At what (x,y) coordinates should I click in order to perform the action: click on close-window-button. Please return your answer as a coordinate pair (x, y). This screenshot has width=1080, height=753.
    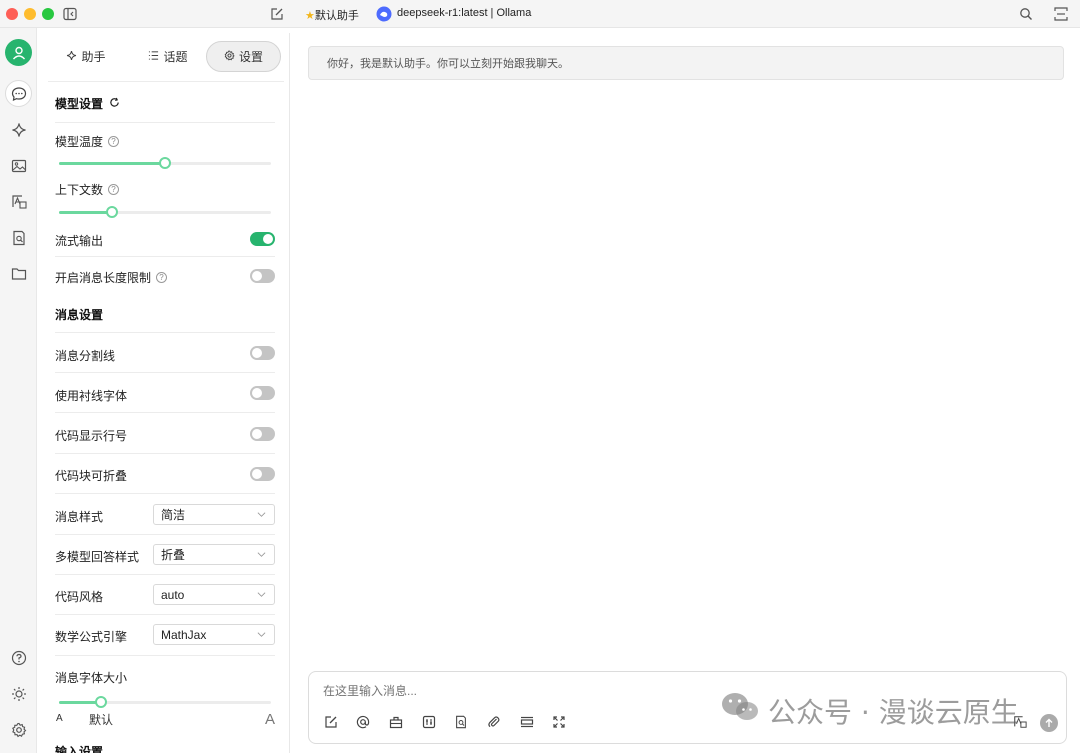
    Looking at the image, I should click on (12, 14).